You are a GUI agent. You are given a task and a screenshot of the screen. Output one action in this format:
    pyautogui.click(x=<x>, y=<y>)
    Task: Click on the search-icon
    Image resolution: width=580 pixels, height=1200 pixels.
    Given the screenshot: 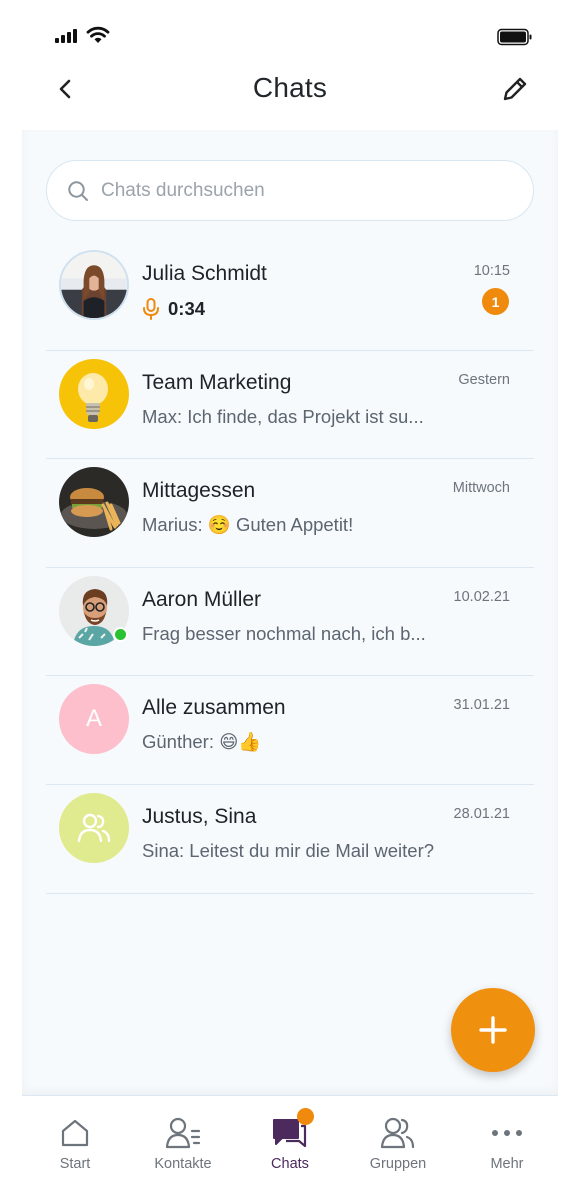 What is the action you would take?
    pyautogui.click(x=78, y=190)
    